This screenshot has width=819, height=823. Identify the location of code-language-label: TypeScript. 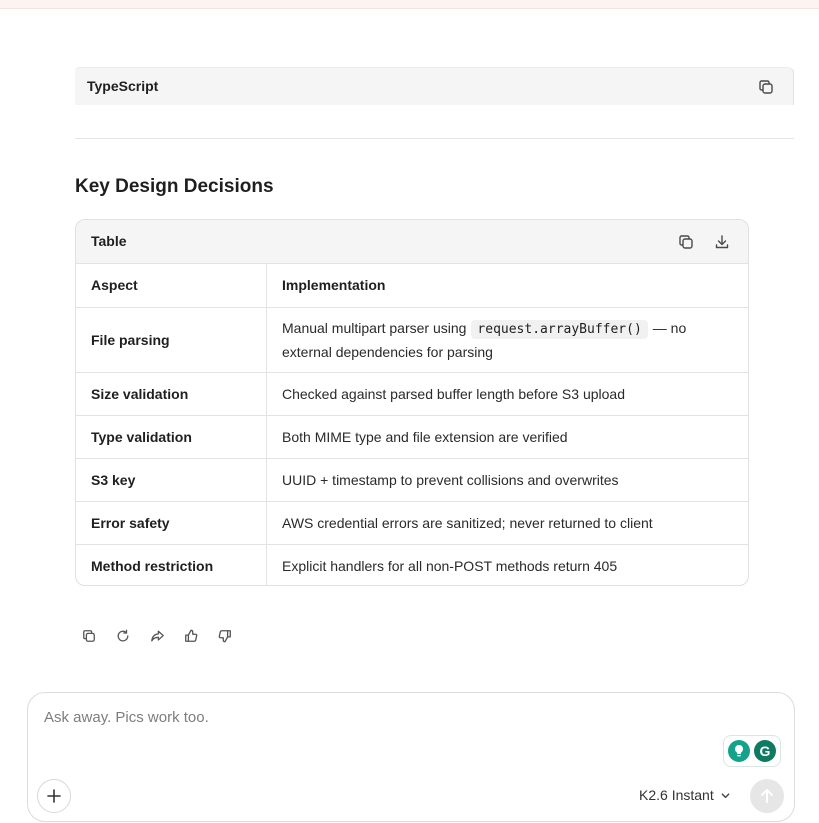
(123, 86).